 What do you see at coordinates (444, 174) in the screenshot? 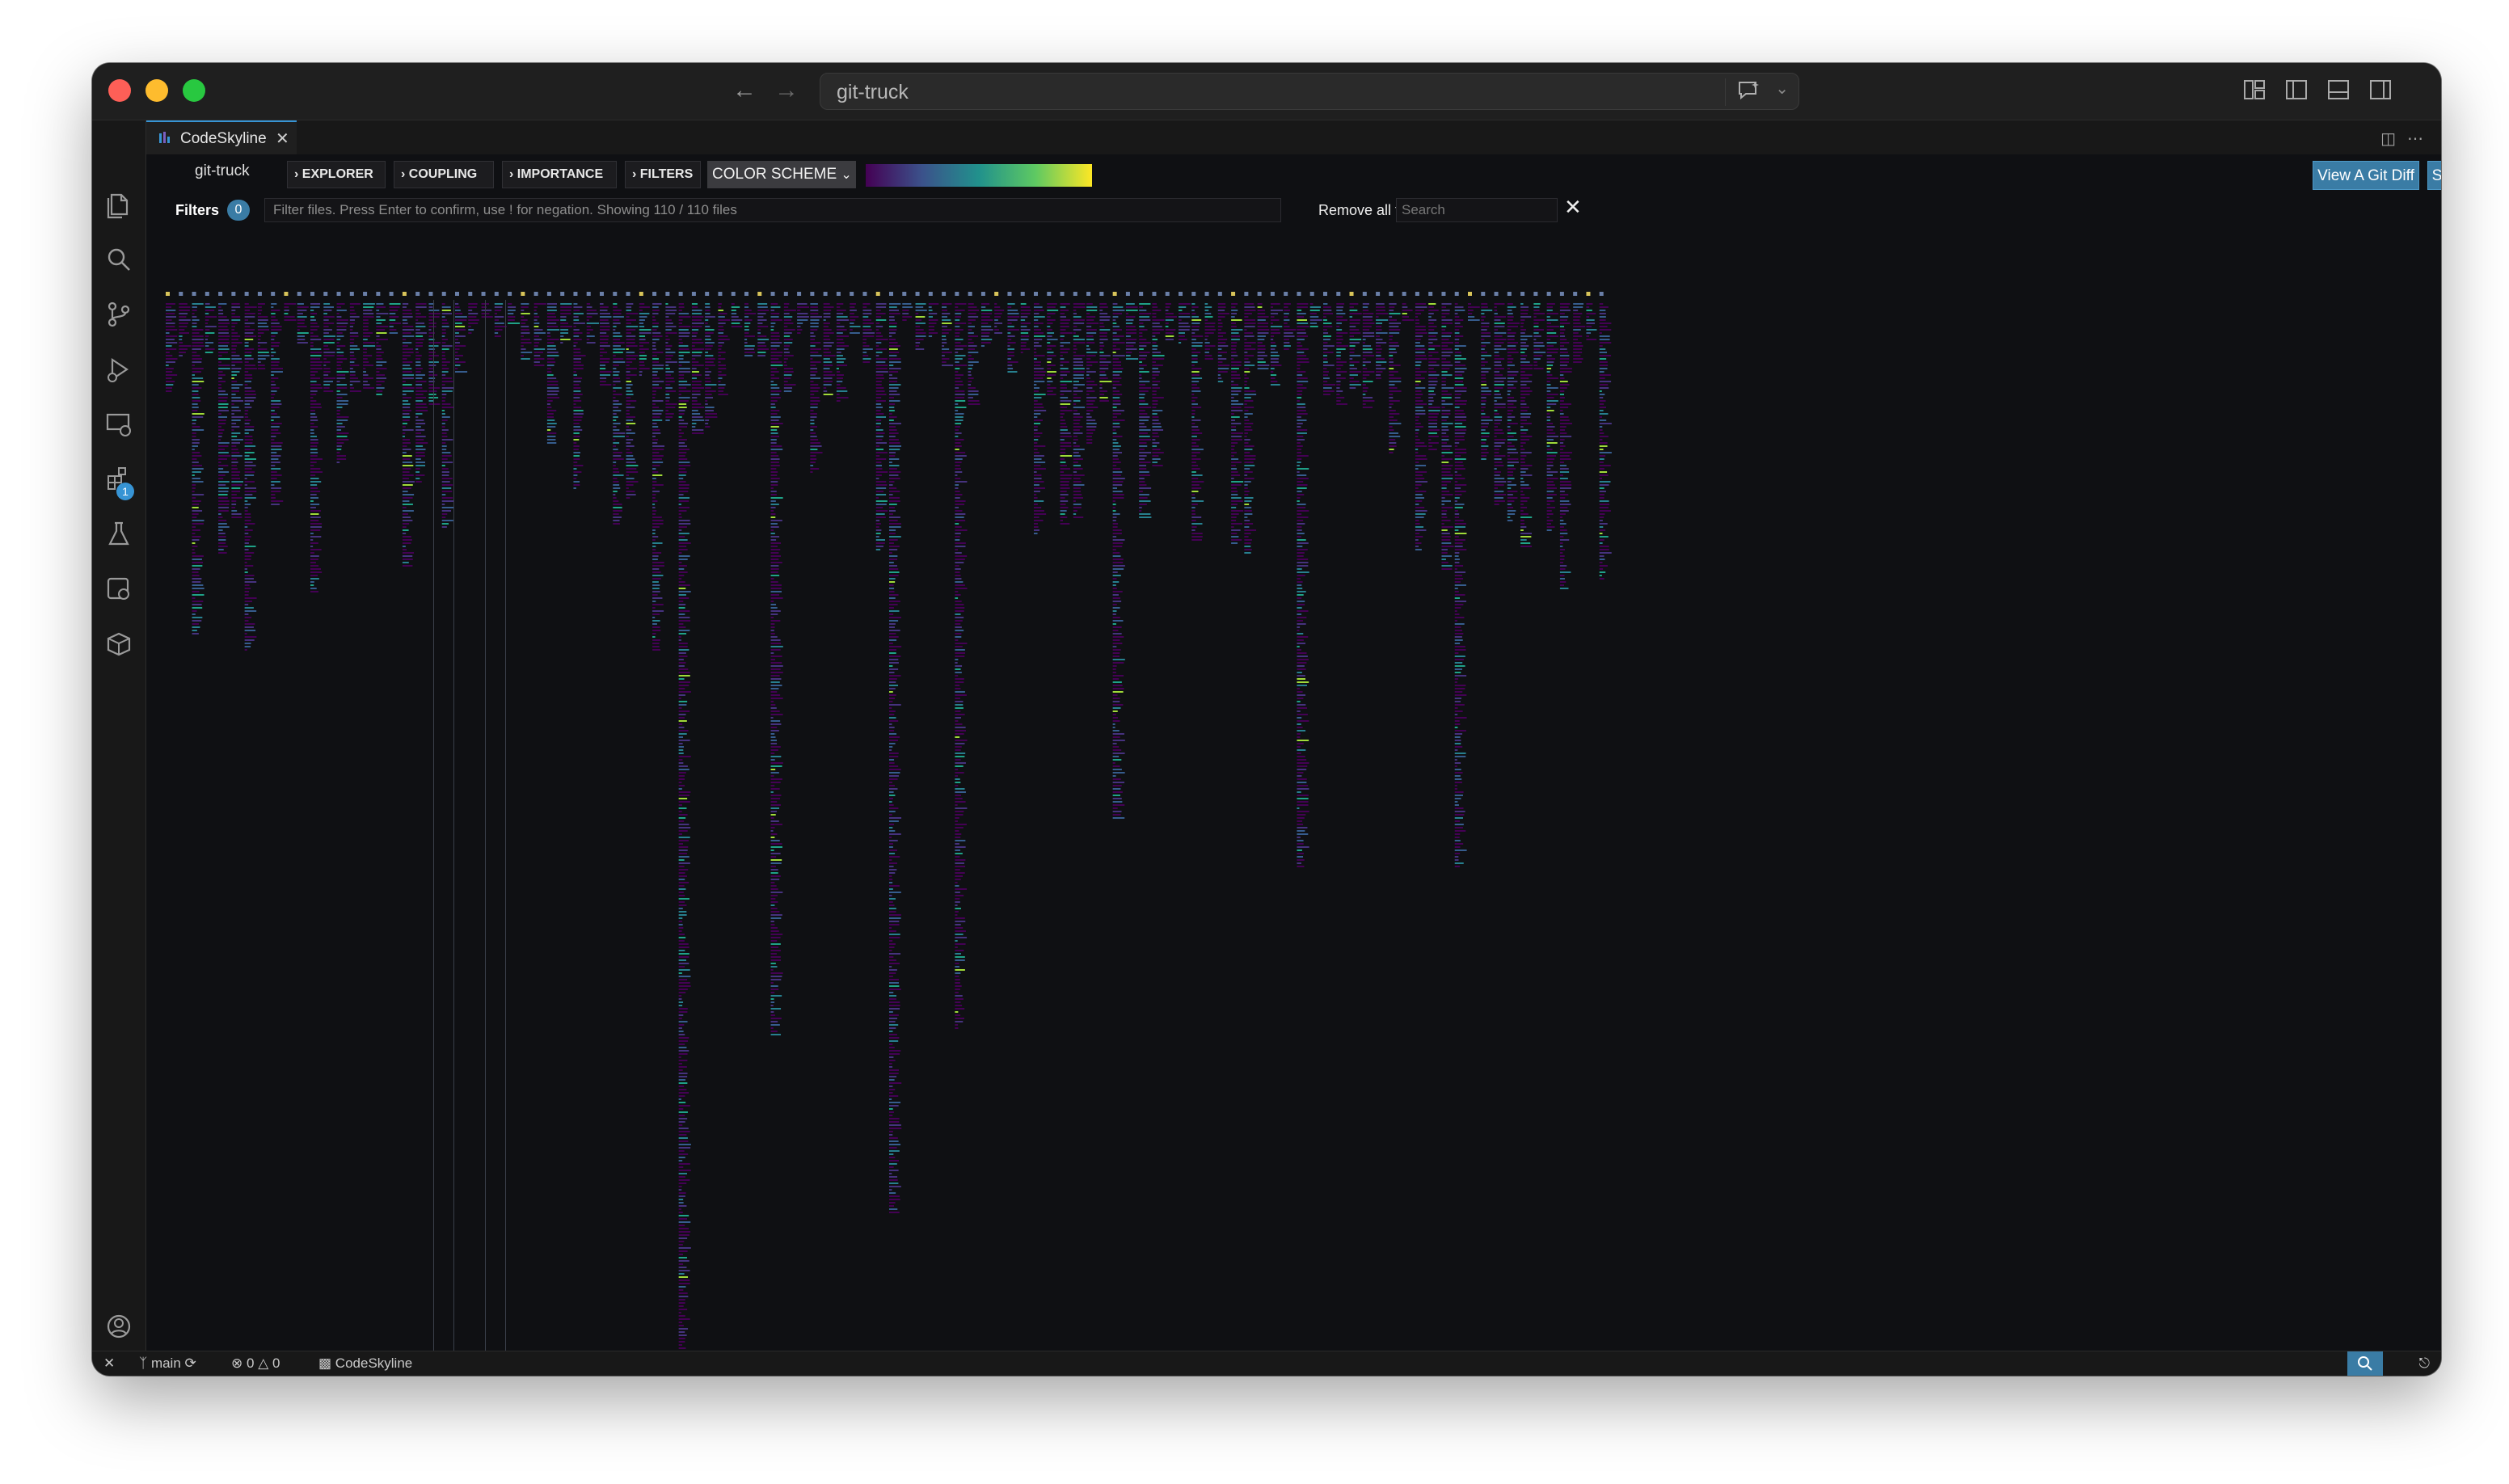
I see `coupling-toggle-button: › COUPLING` at bounding box center [444, 174].